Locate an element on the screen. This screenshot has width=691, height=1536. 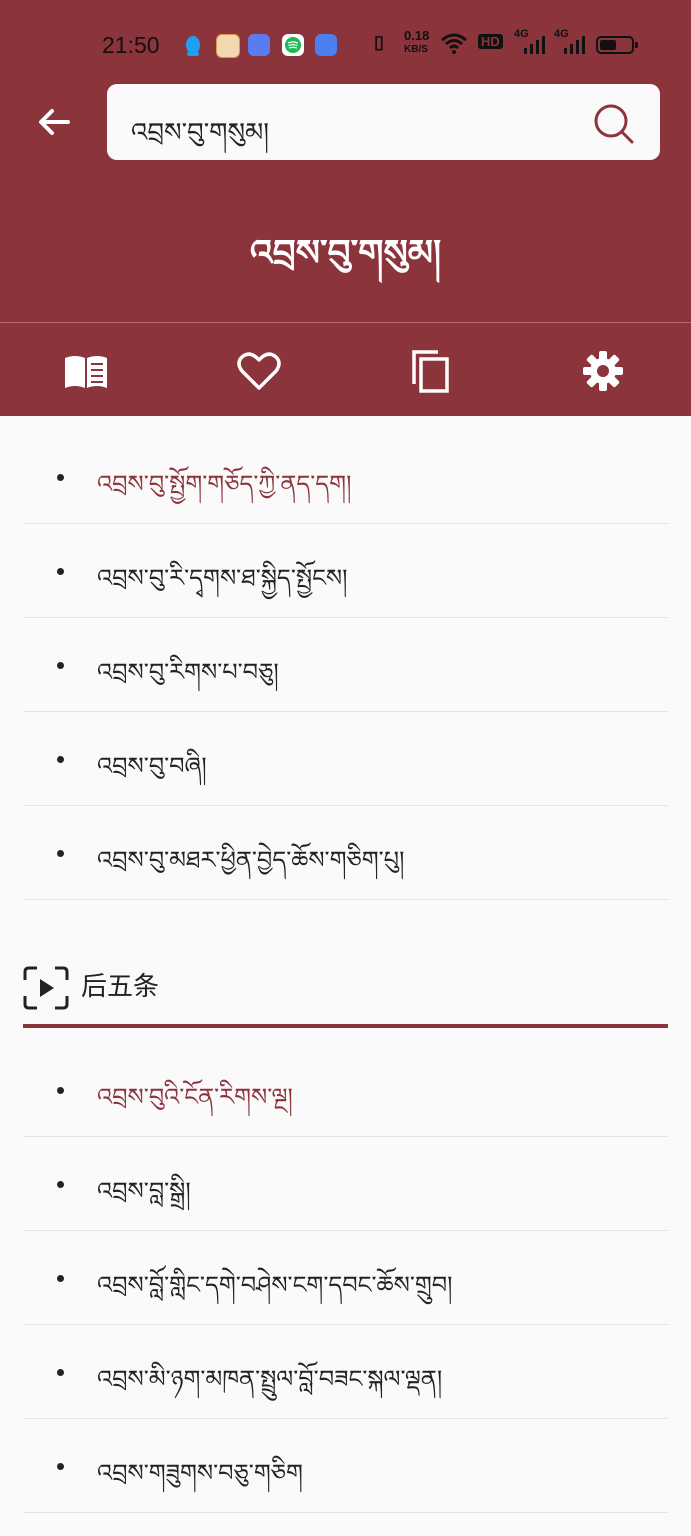
copy-icon is located at coordinates (431, 371).